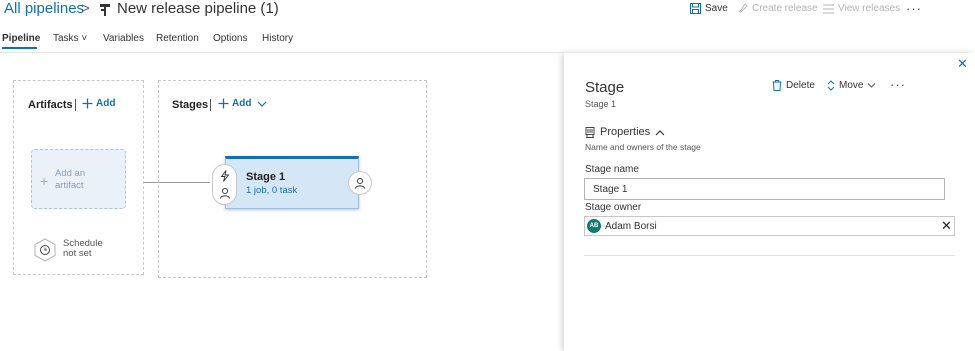  What do you see at coordinates (946, 226) in the screenshot?
I see `clear-owner-icon: ✕` at bounding box center [946, 226].